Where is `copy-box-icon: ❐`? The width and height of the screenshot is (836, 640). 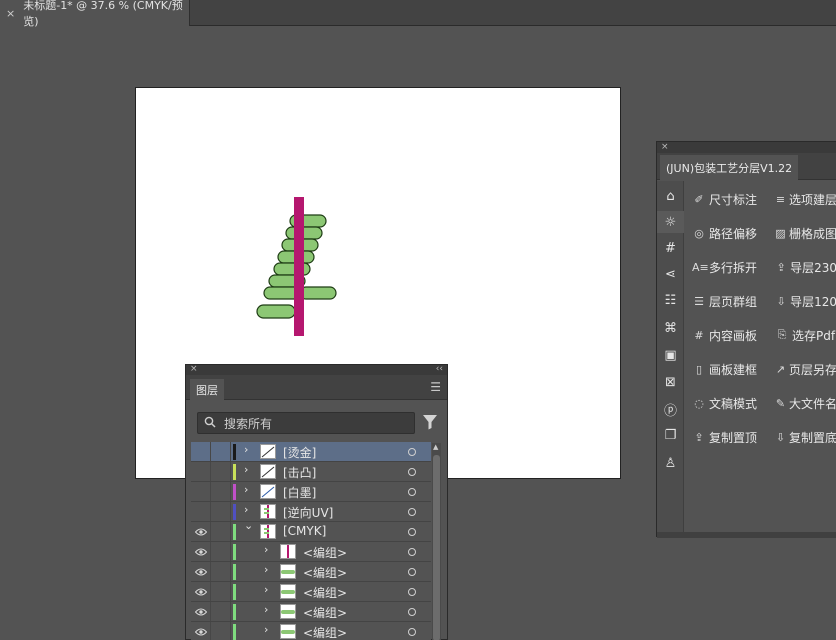
copy-box-icon: ❐ is located at coordinates (670, 435).